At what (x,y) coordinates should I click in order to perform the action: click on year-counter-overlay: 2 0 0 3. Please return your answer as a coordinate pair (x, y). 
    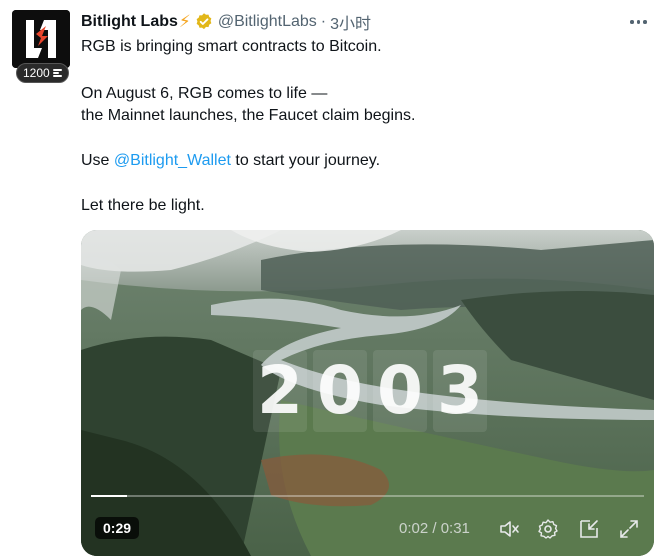
    Looking at the image, I should click on (370, 391).